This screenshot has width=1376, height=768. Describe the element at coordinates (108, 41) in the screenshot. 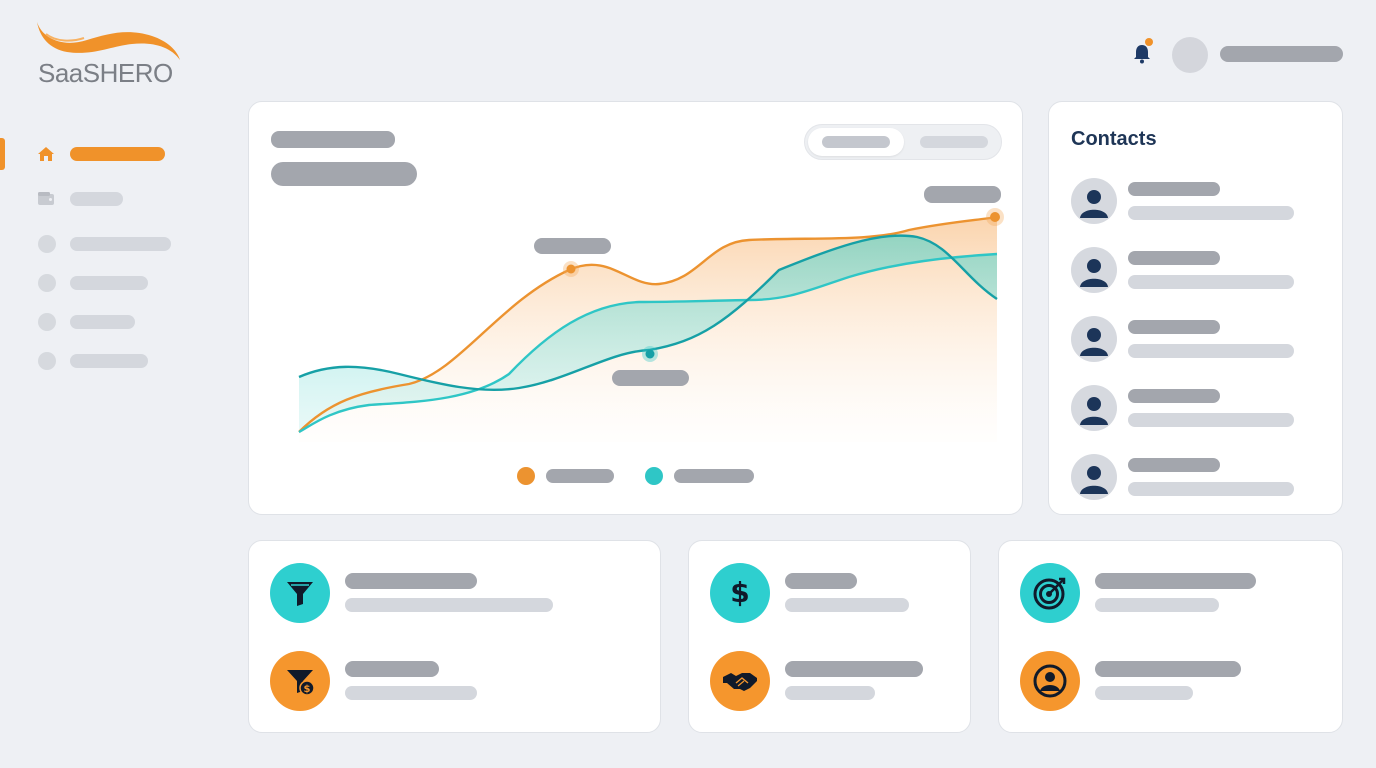

I see `logo-swoosh-icon` at that location.